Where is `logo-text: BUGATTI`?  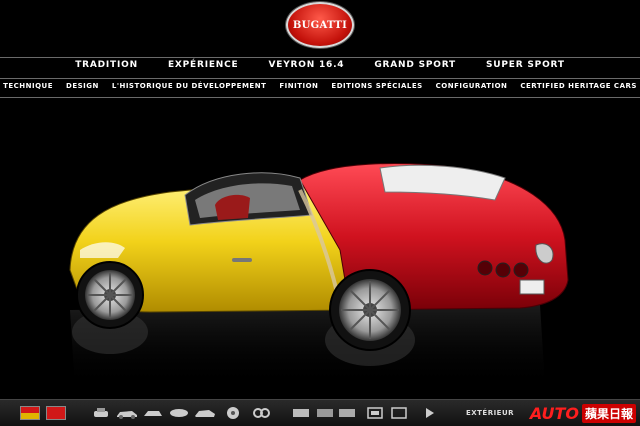 logo-text: BUGATTI is located at coordinates (320, 25).